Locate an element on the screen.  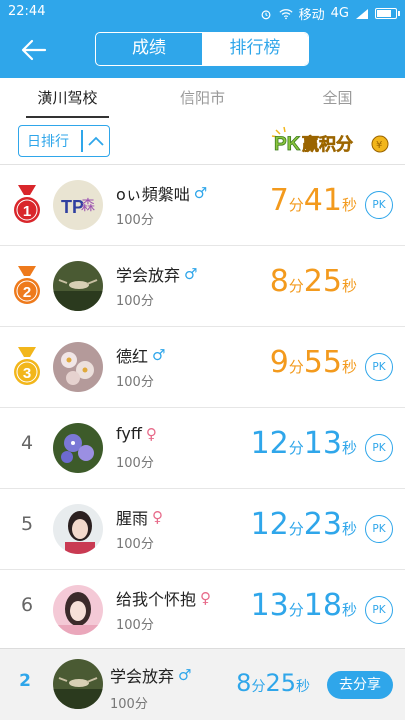
svg-text: 森 is located at coordinates (88, 206).